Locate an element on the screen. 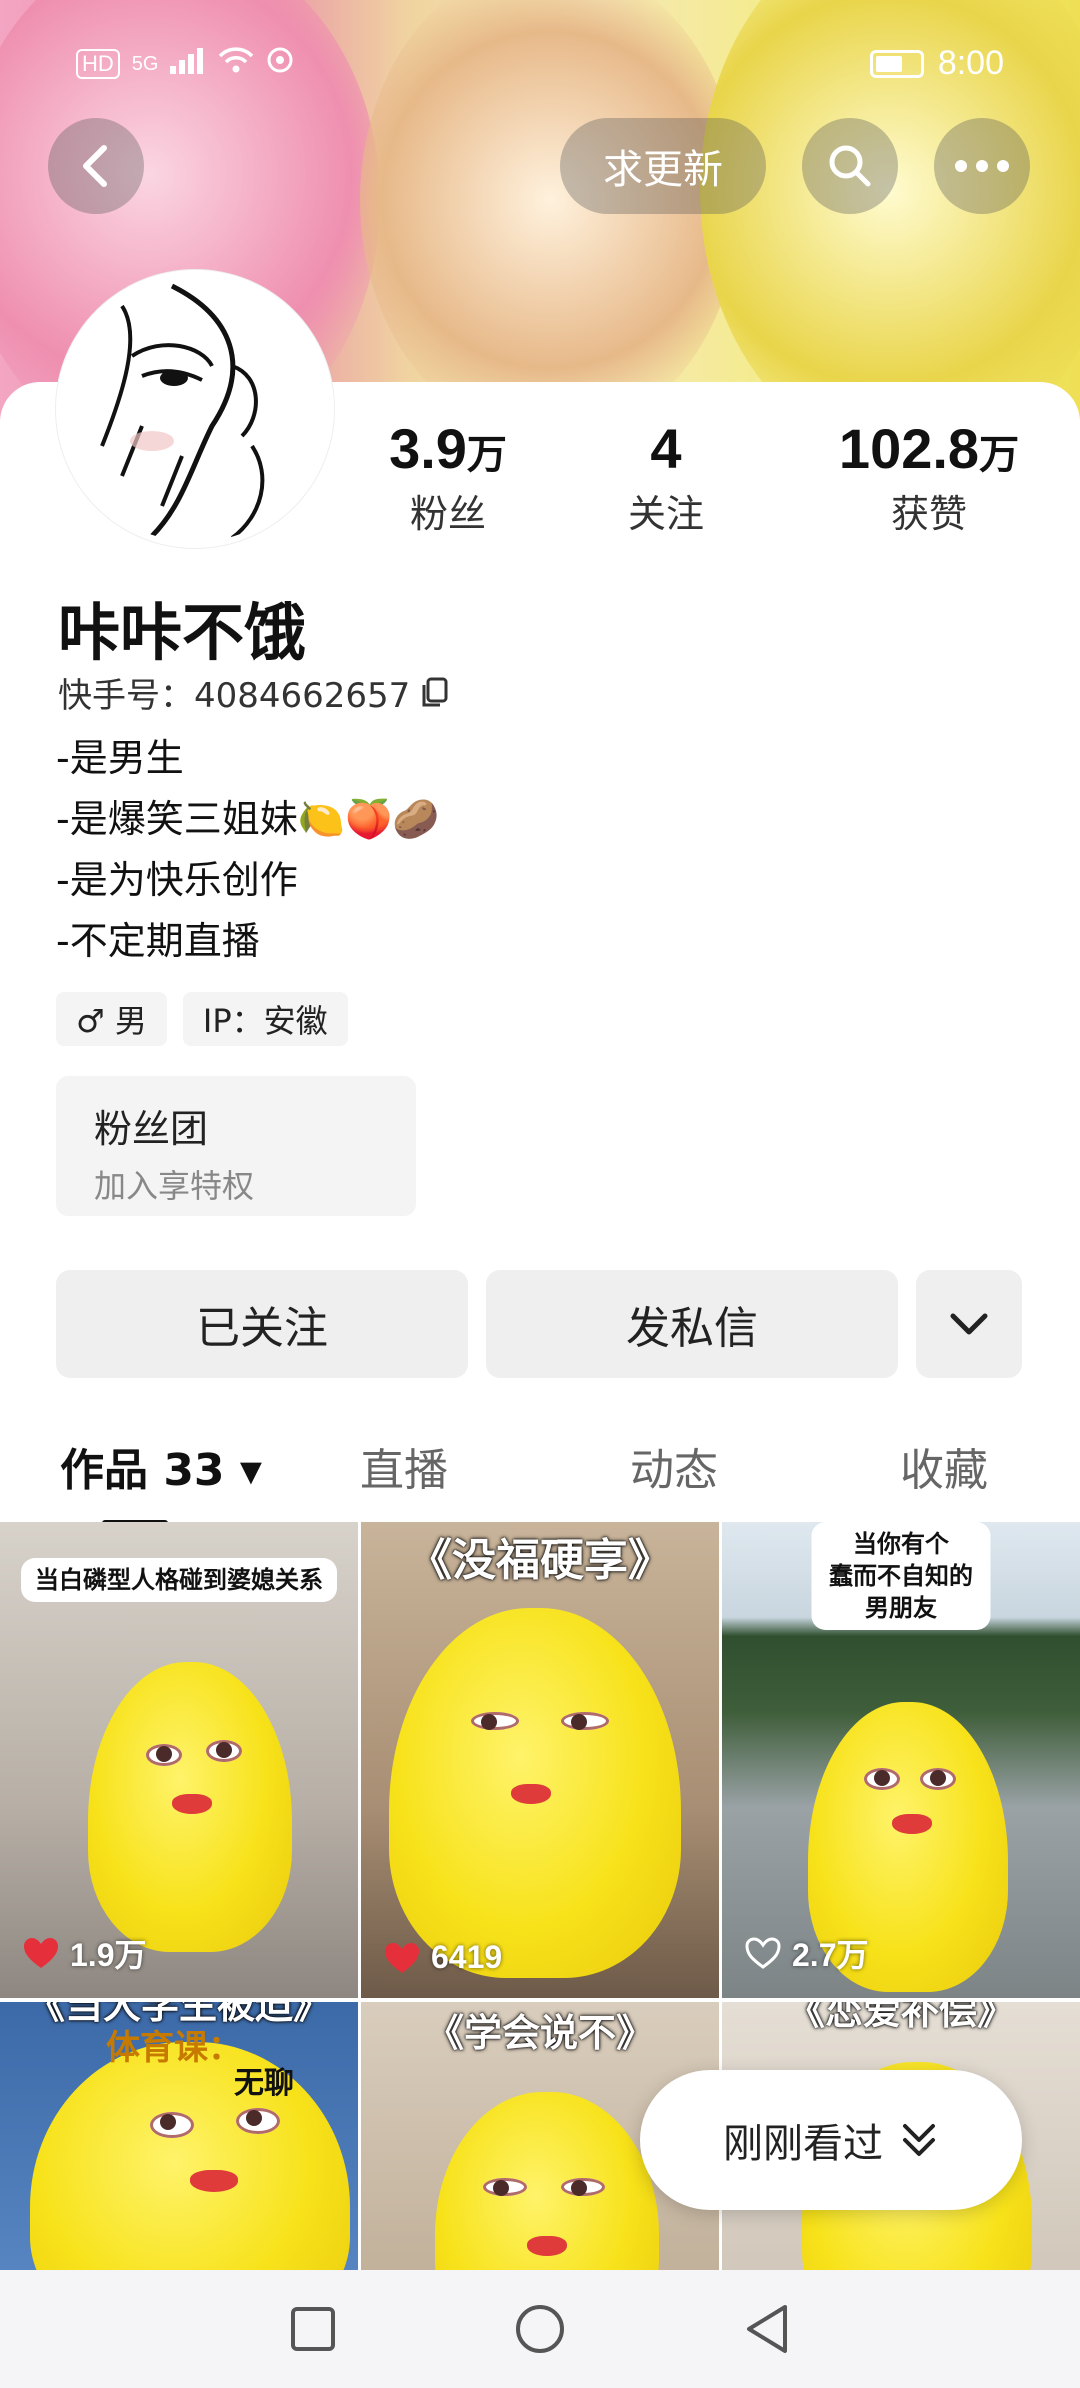  video-title: 《学会说不》 is located at coordinates (540, 2033).